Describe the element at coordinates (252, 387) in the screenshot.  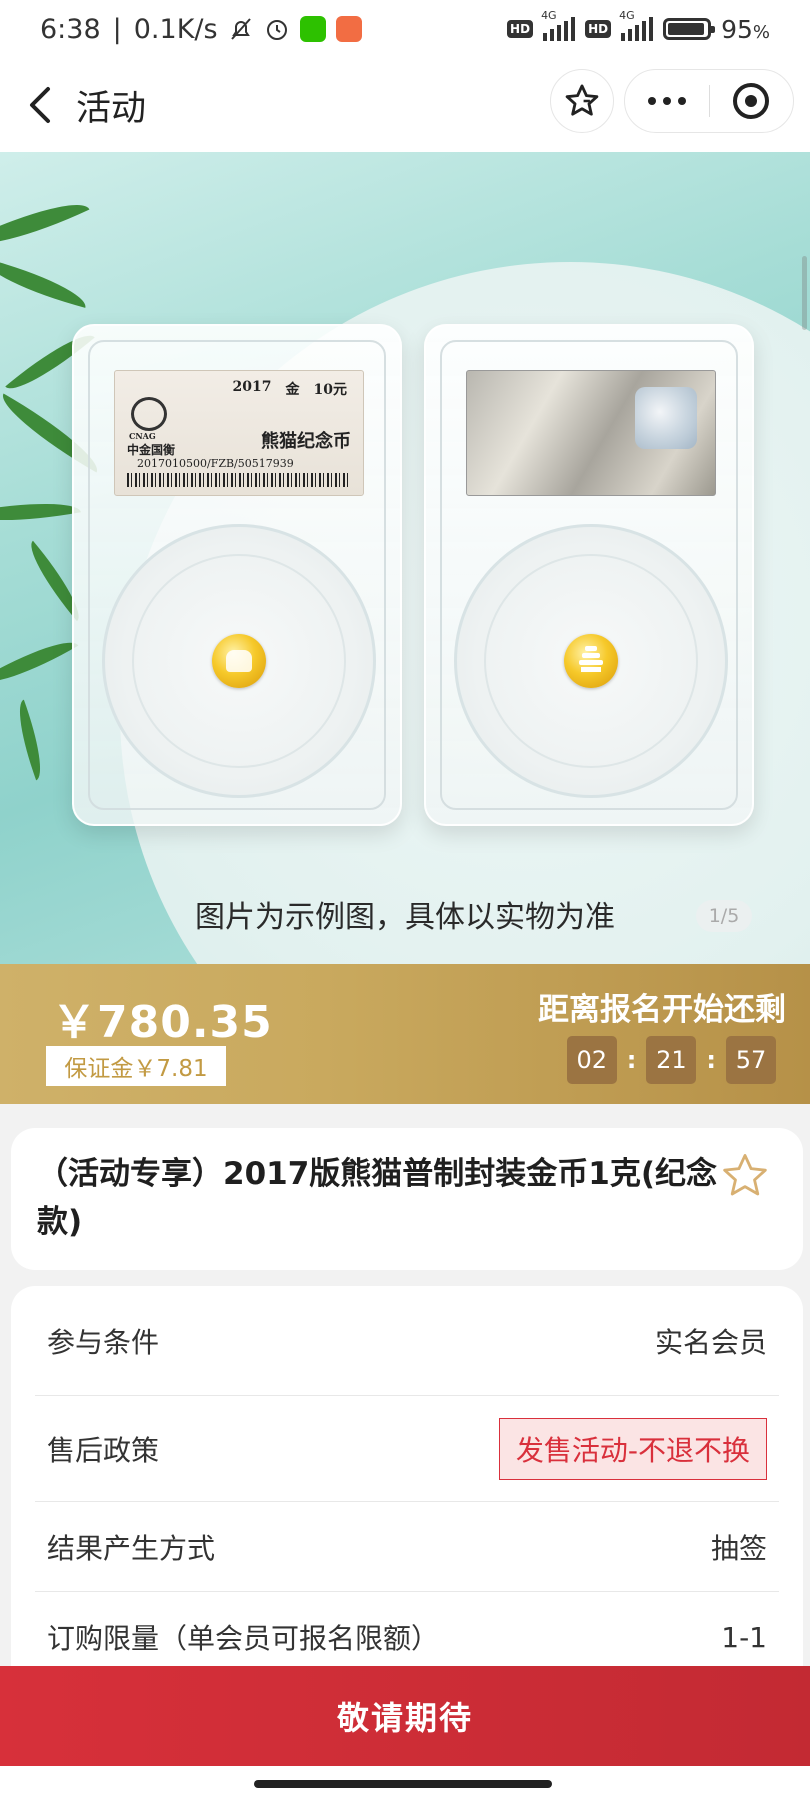
I see `label-year: 2017` at that location.